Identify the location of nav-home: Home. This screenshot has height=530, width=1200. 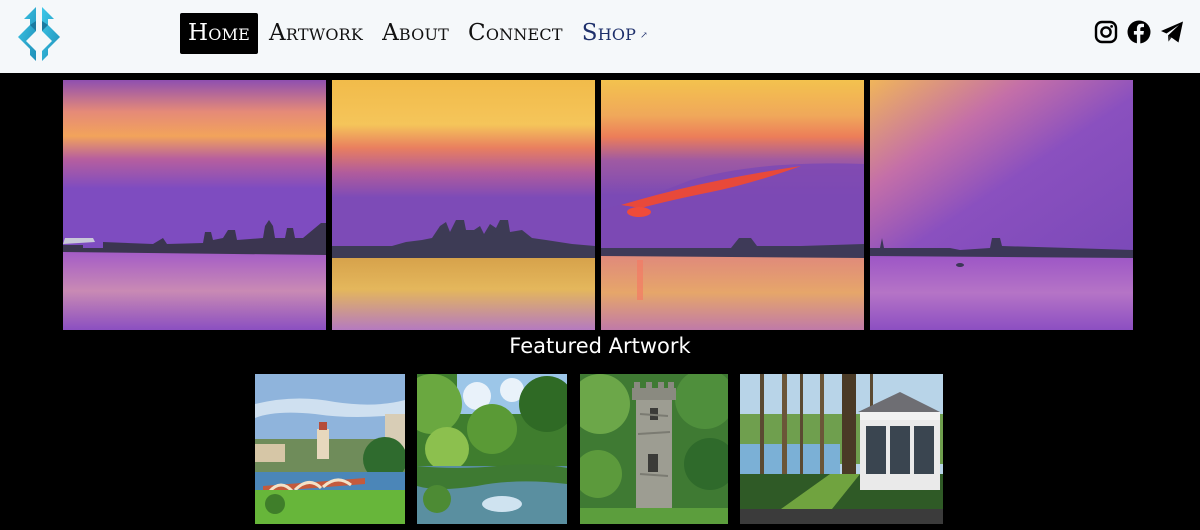
(219, 33).